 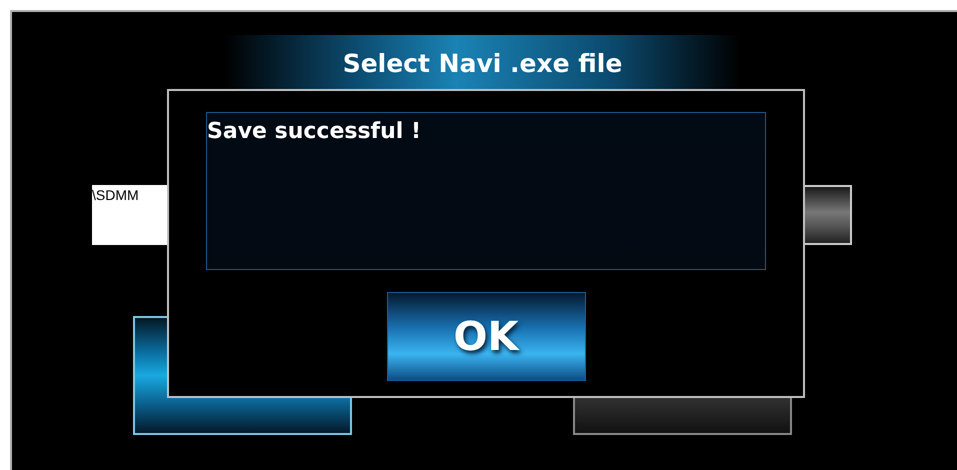 I want to click on side-button, so click(x=828, y=215).